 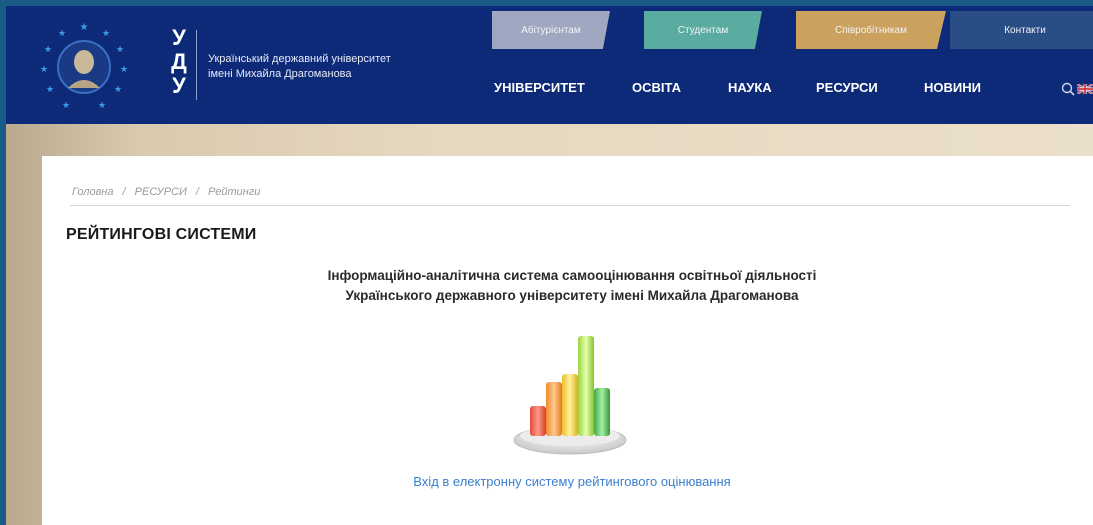 What do you see at coordinates (539, 88) in the screenshot?
I see `nav-university: УНІВЕРСИТЕТ` at bounding box center [539, 88].